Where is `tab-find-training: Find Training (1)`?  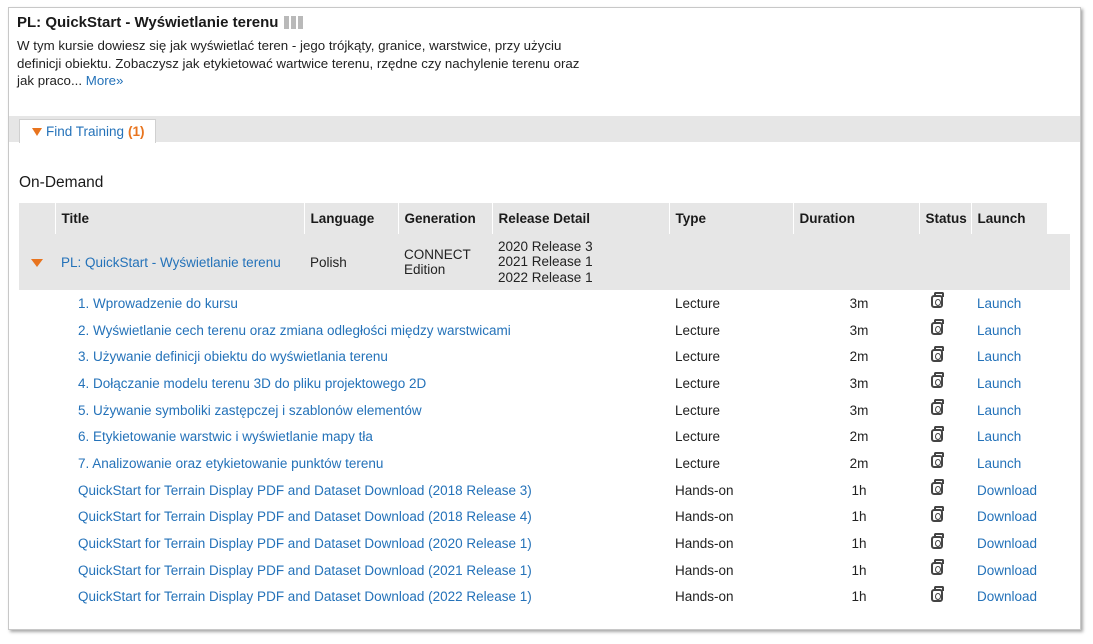
tab-find-training: Find Training (1) is located at coordinates (87, 131).